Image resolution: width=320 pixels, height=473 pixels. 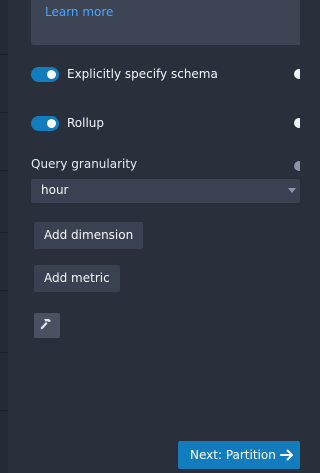 What do you see at coordinates (165, 191) in the screenshot?
I see `query-granularity-select: hour` at bounding box center [165, 191].